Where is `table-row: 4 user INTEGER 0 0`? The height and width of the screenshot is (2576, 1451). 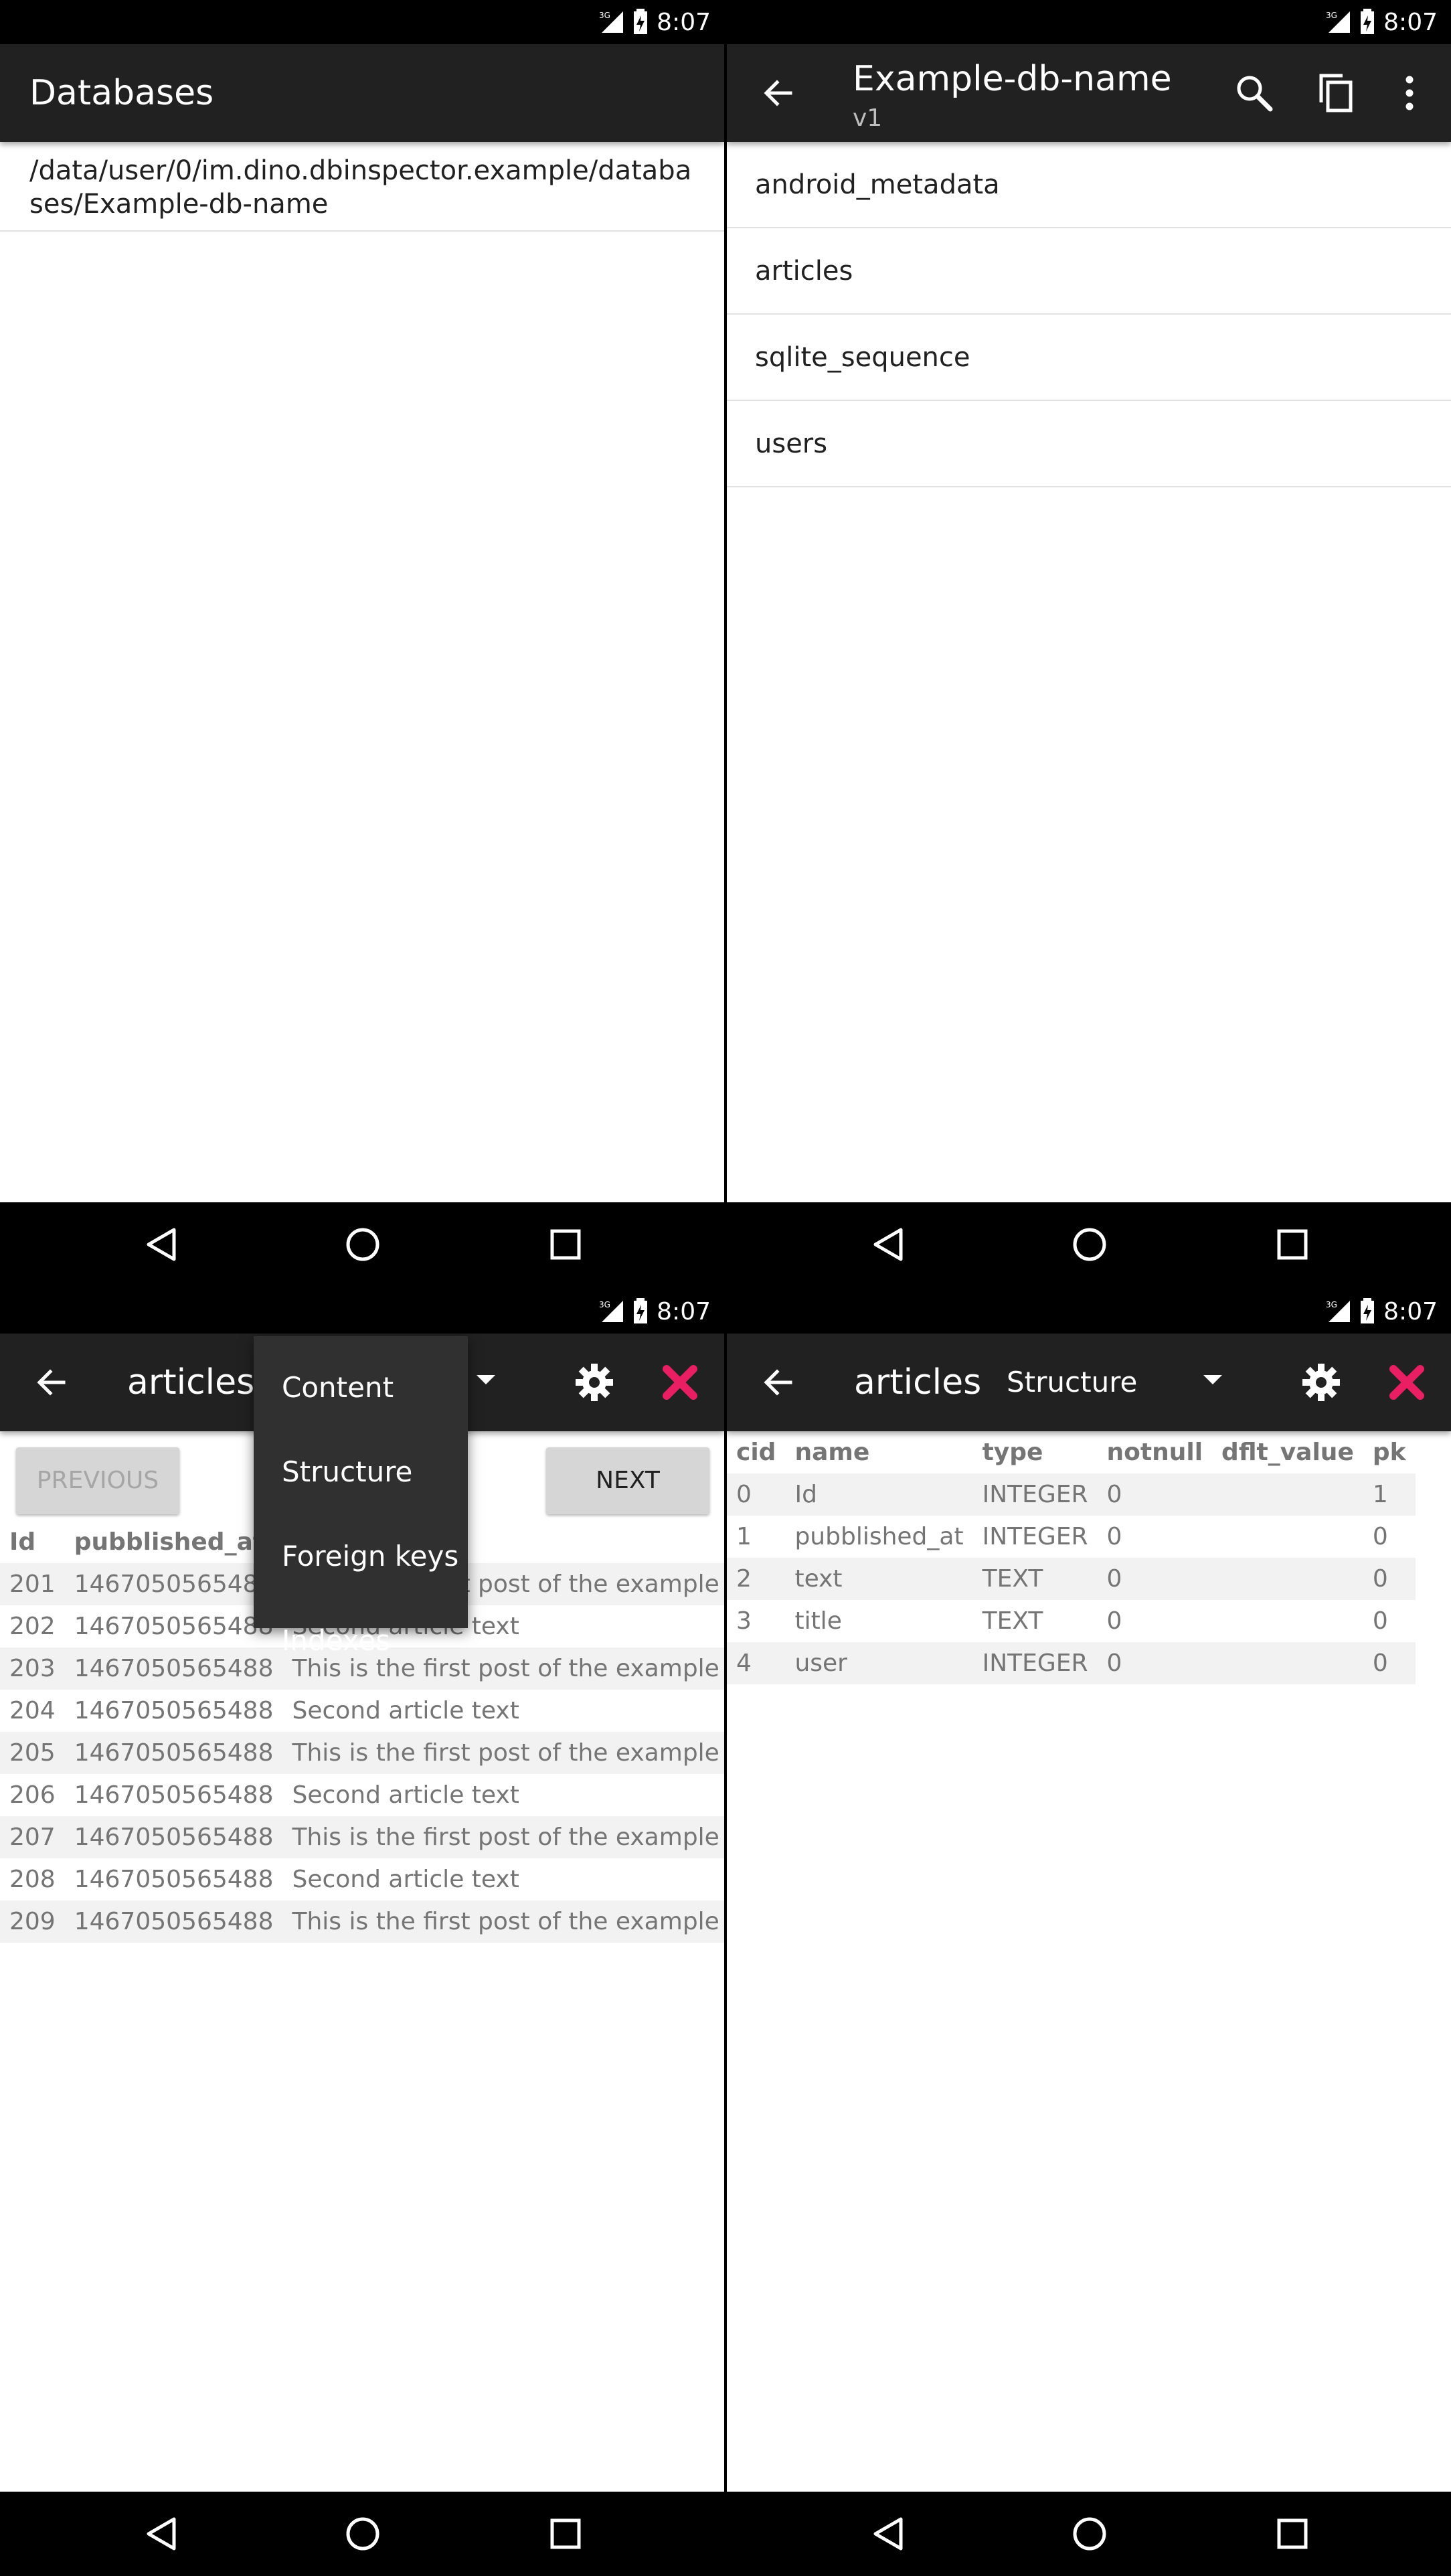 table-row: 4 user INTEGER 0 0 is located at coordinates (1071, 1663).